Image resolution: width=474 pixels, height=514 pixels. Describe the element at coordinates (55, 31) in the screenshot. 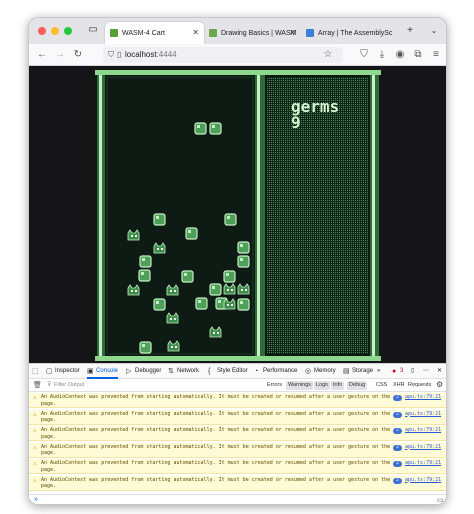

I see `minimize-window-button` at that location.